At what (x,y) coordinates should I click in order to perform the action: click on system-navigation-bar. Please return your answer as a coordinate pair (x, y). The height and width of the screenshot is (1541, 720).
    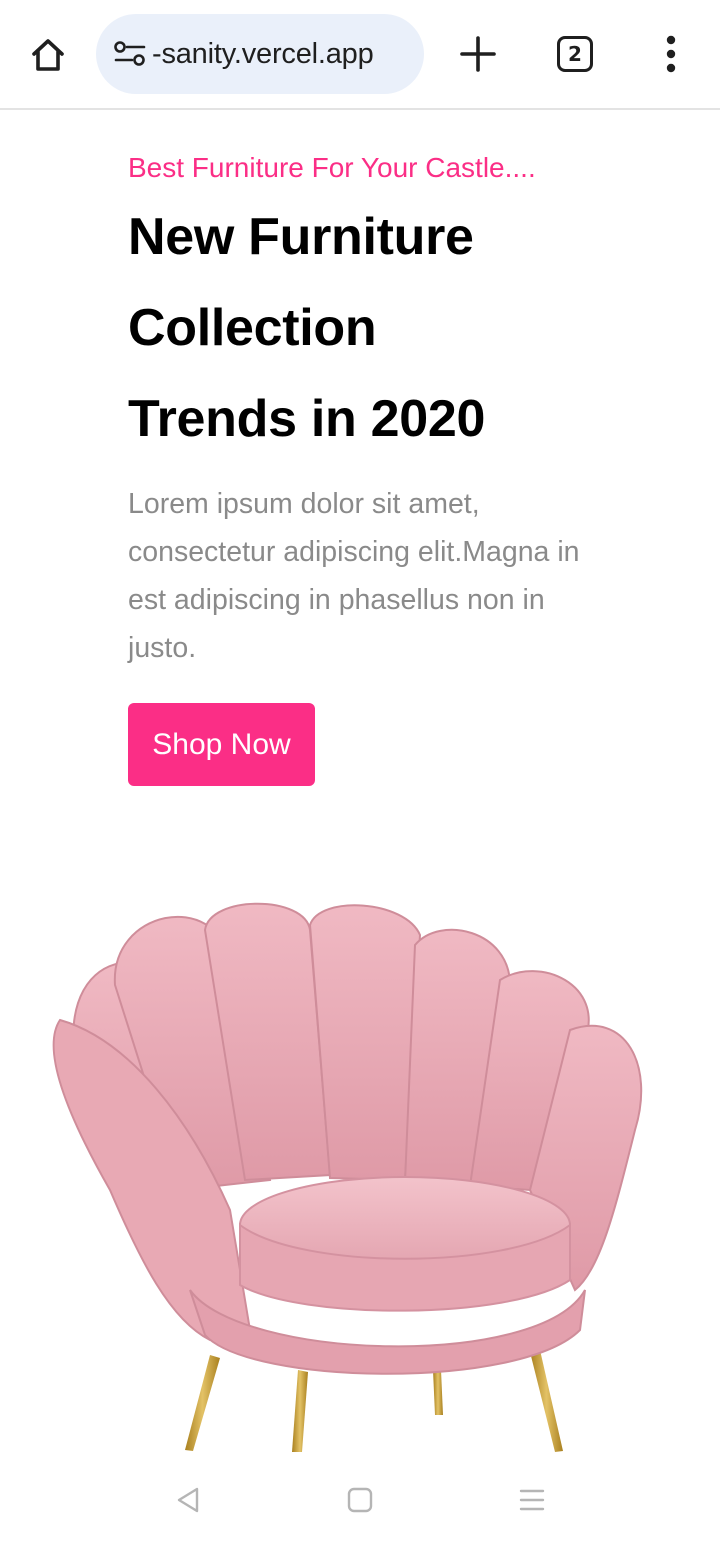
    Looking at the image, I should click on (360, 1500).